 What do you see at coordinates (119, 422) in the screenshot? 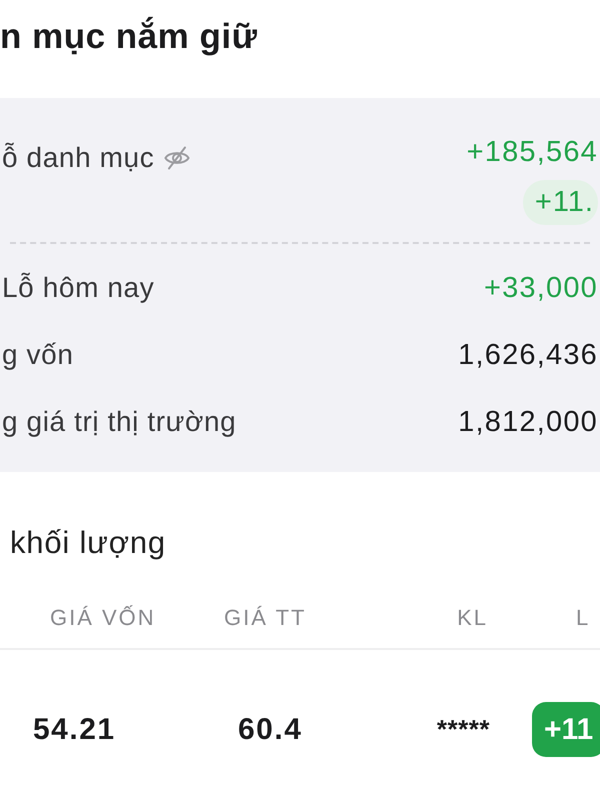
I see `summary-label: g giá trị thị trường` at bounding box center [119, 422].